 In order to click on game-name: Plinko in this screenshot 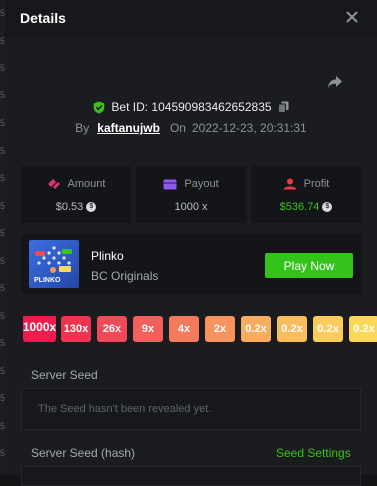, I will do `click(107, 256)`.